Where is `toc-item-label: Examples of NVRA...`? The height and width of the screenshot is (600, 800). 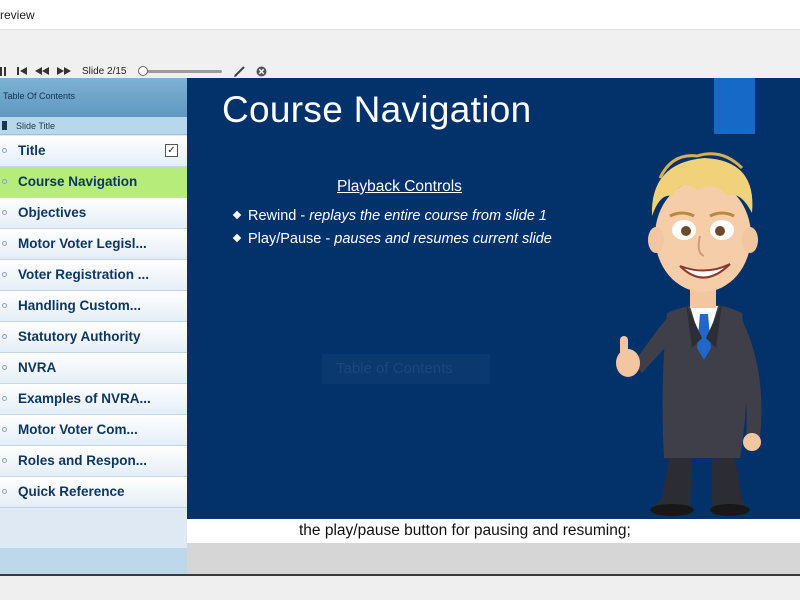
toc-item-label: Examples of NVRA... is located at coordinates (84, 398).